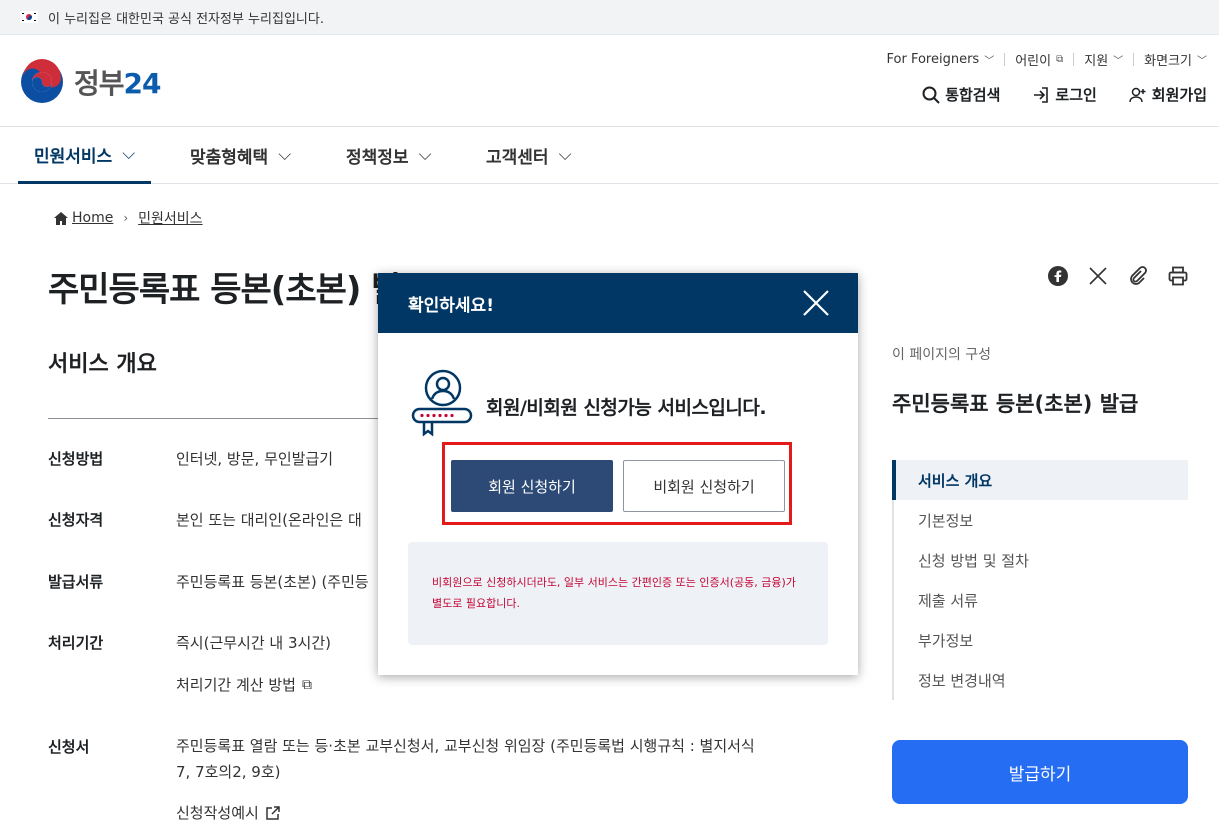  I want to click on gov-banner: 이 누리집은 대한민국 공식 전자정부 누리집입니다., so click(609, 17).